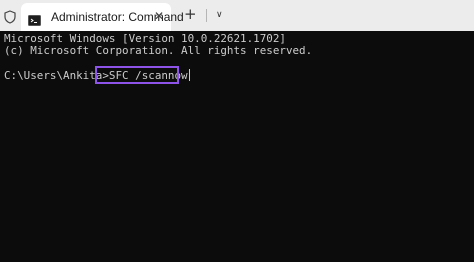  Describe the element at coordinates (206, 15) in the screenshot. I see `divider` at that location.